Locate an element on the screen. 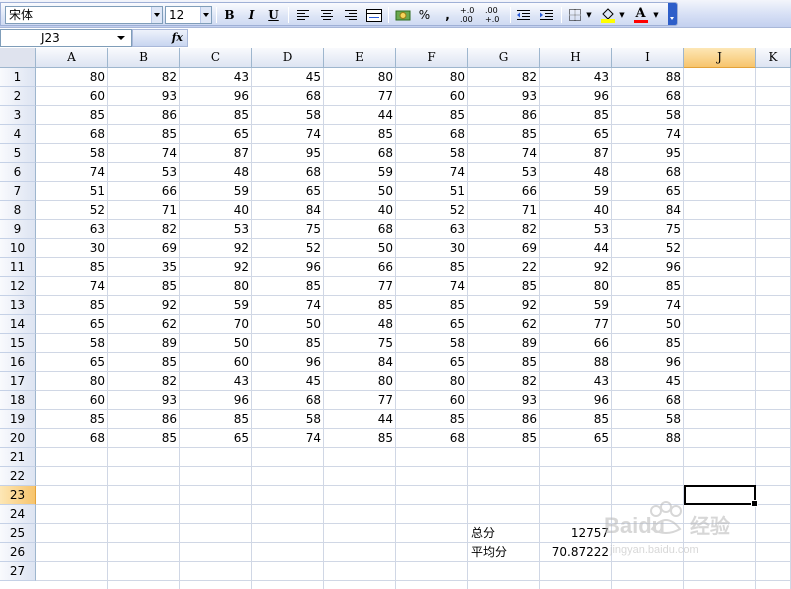  cell-b14: 62 is located at coordinates (144, 324).